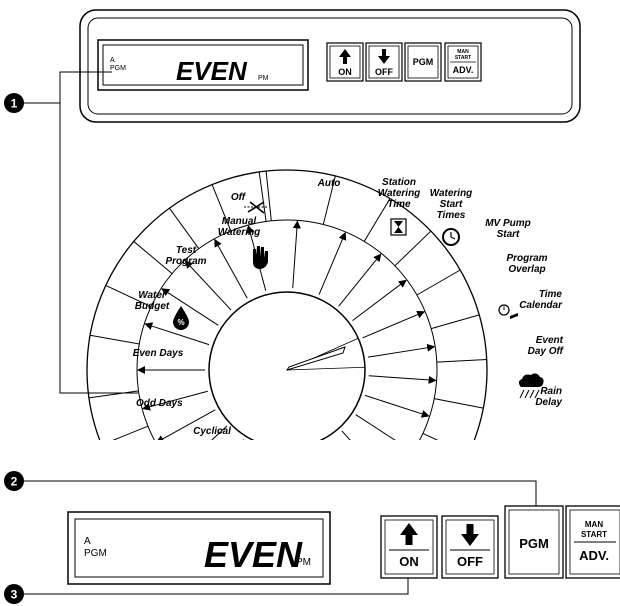  What do you see at coordinates (541, 300) in the screenshot?
I see `dial-label-time-calendar: Time Calendar` at bounding box center [541, 300].